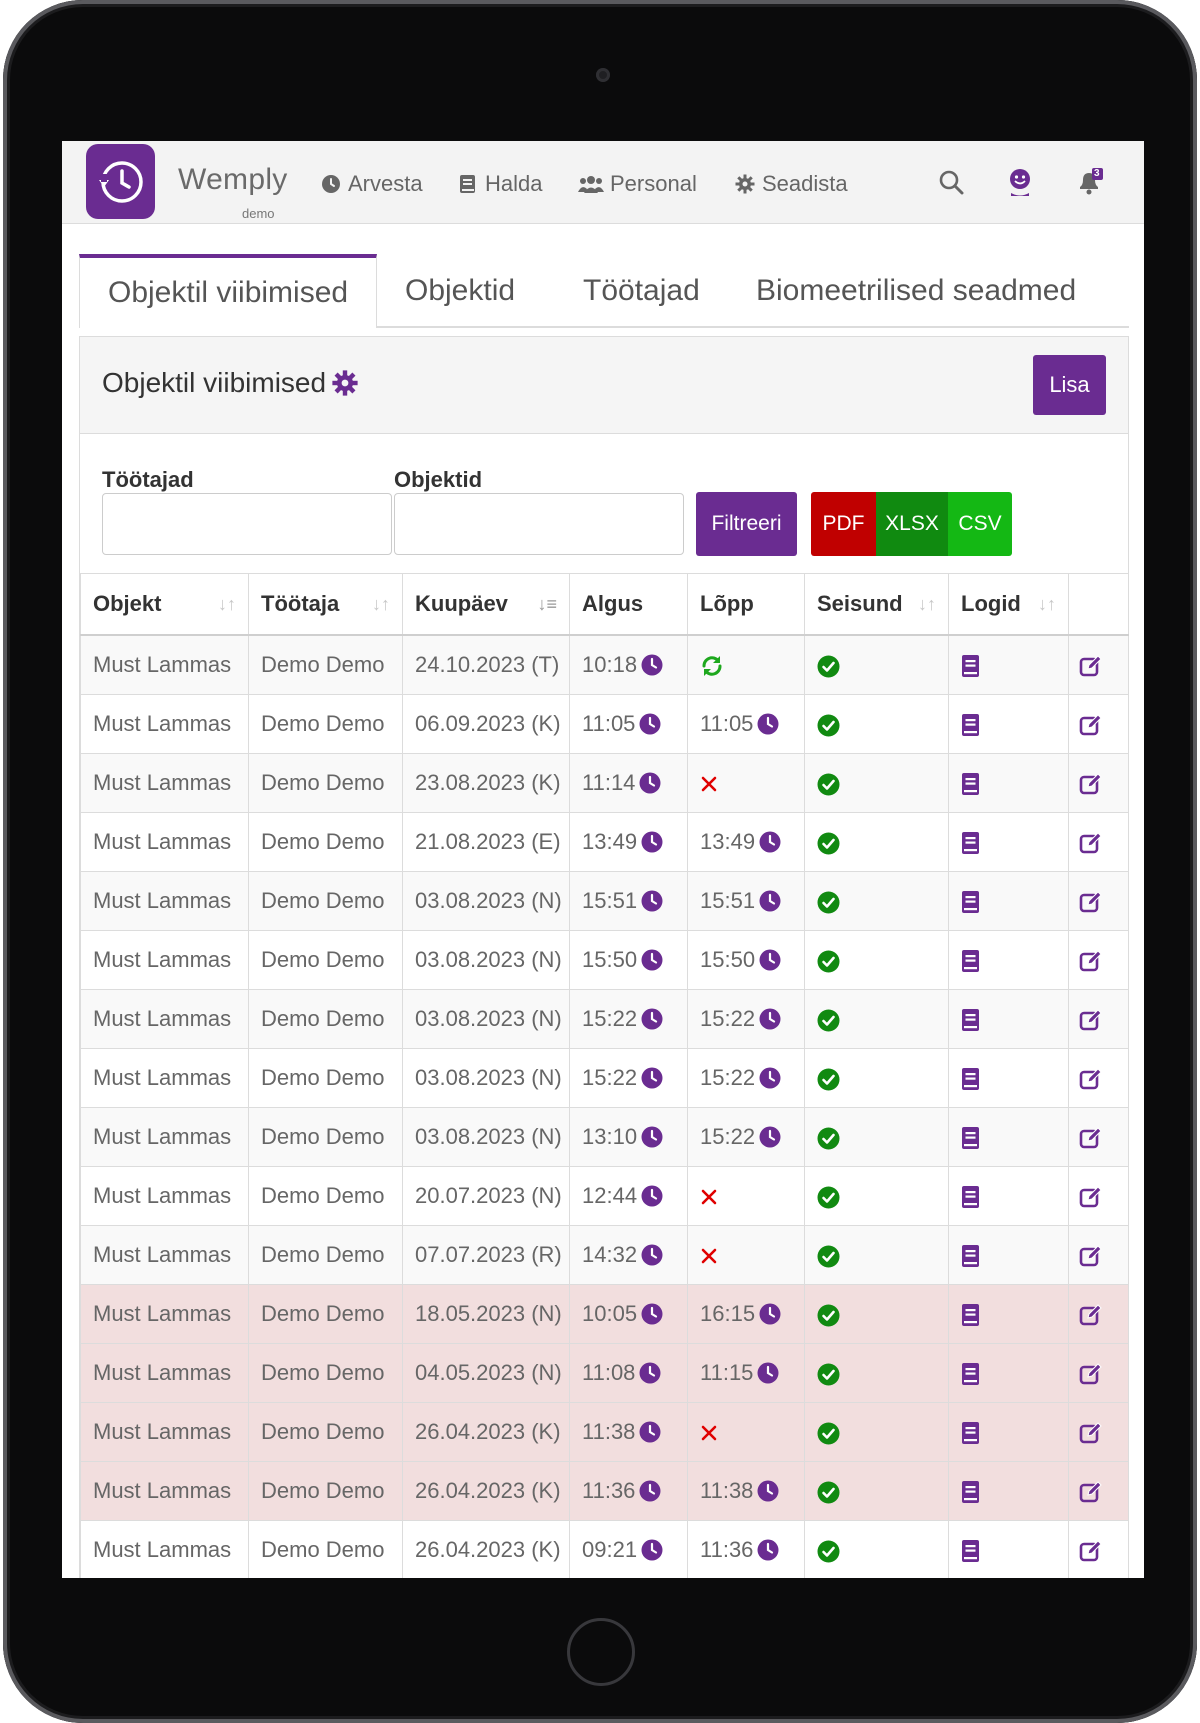  I want to click on filter-button: Filtreeri, so click(746, 524).